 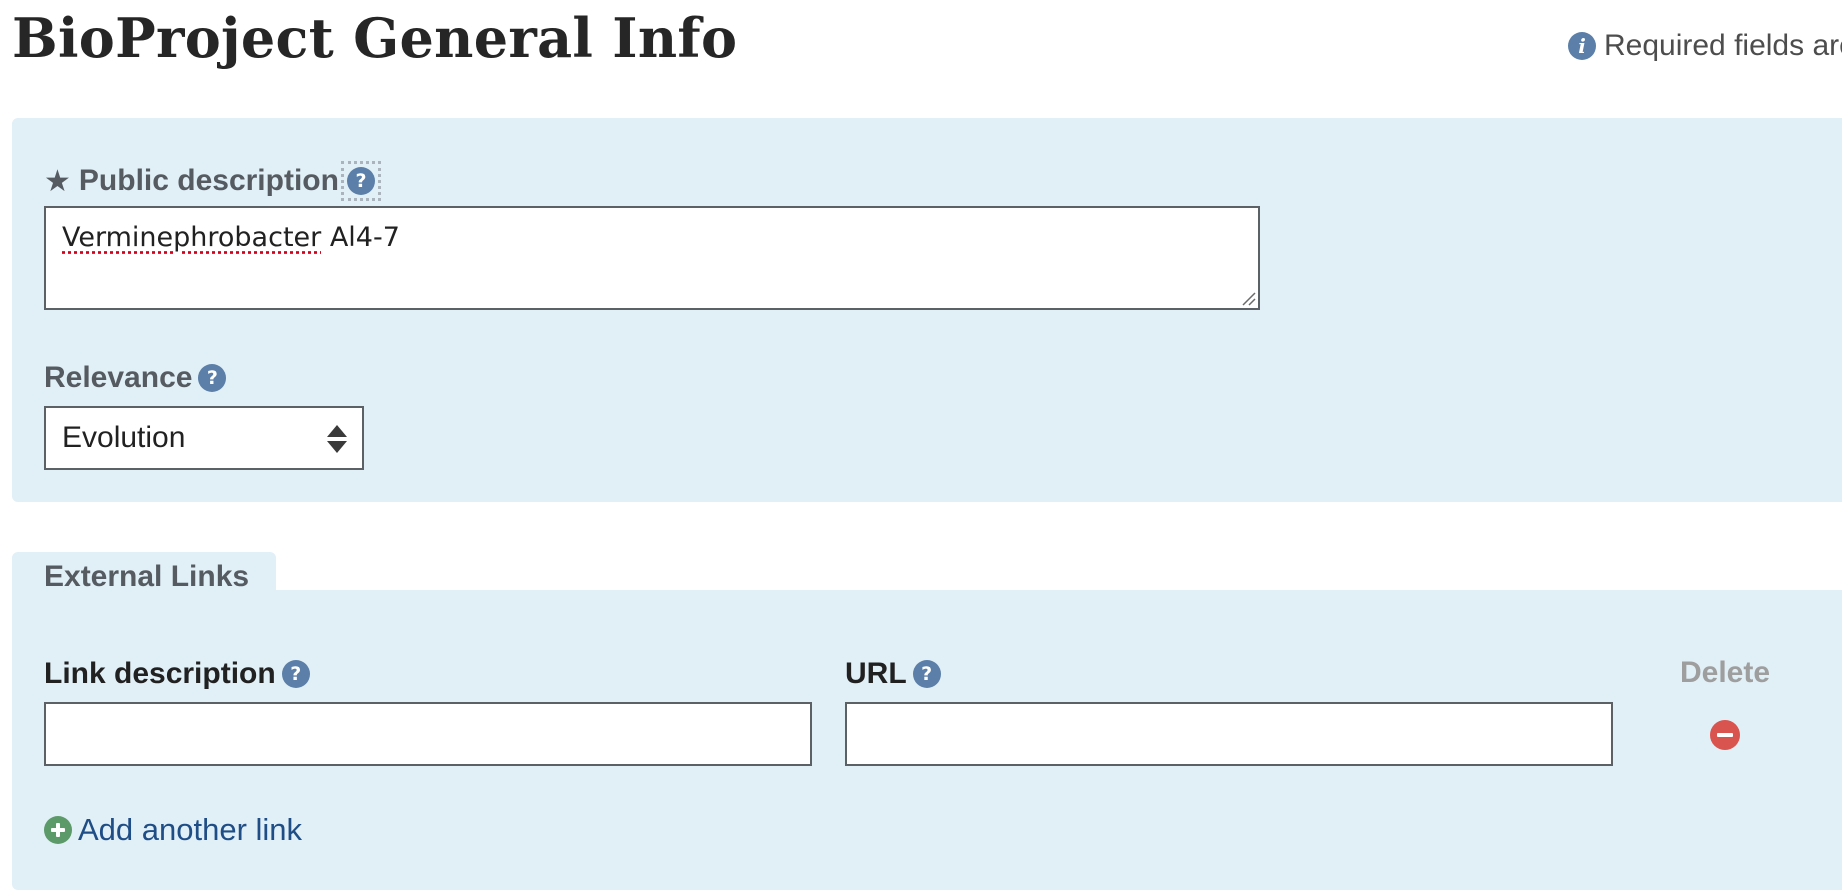 I want to click on required-star-icon: ★, so click(x=57, y=181).